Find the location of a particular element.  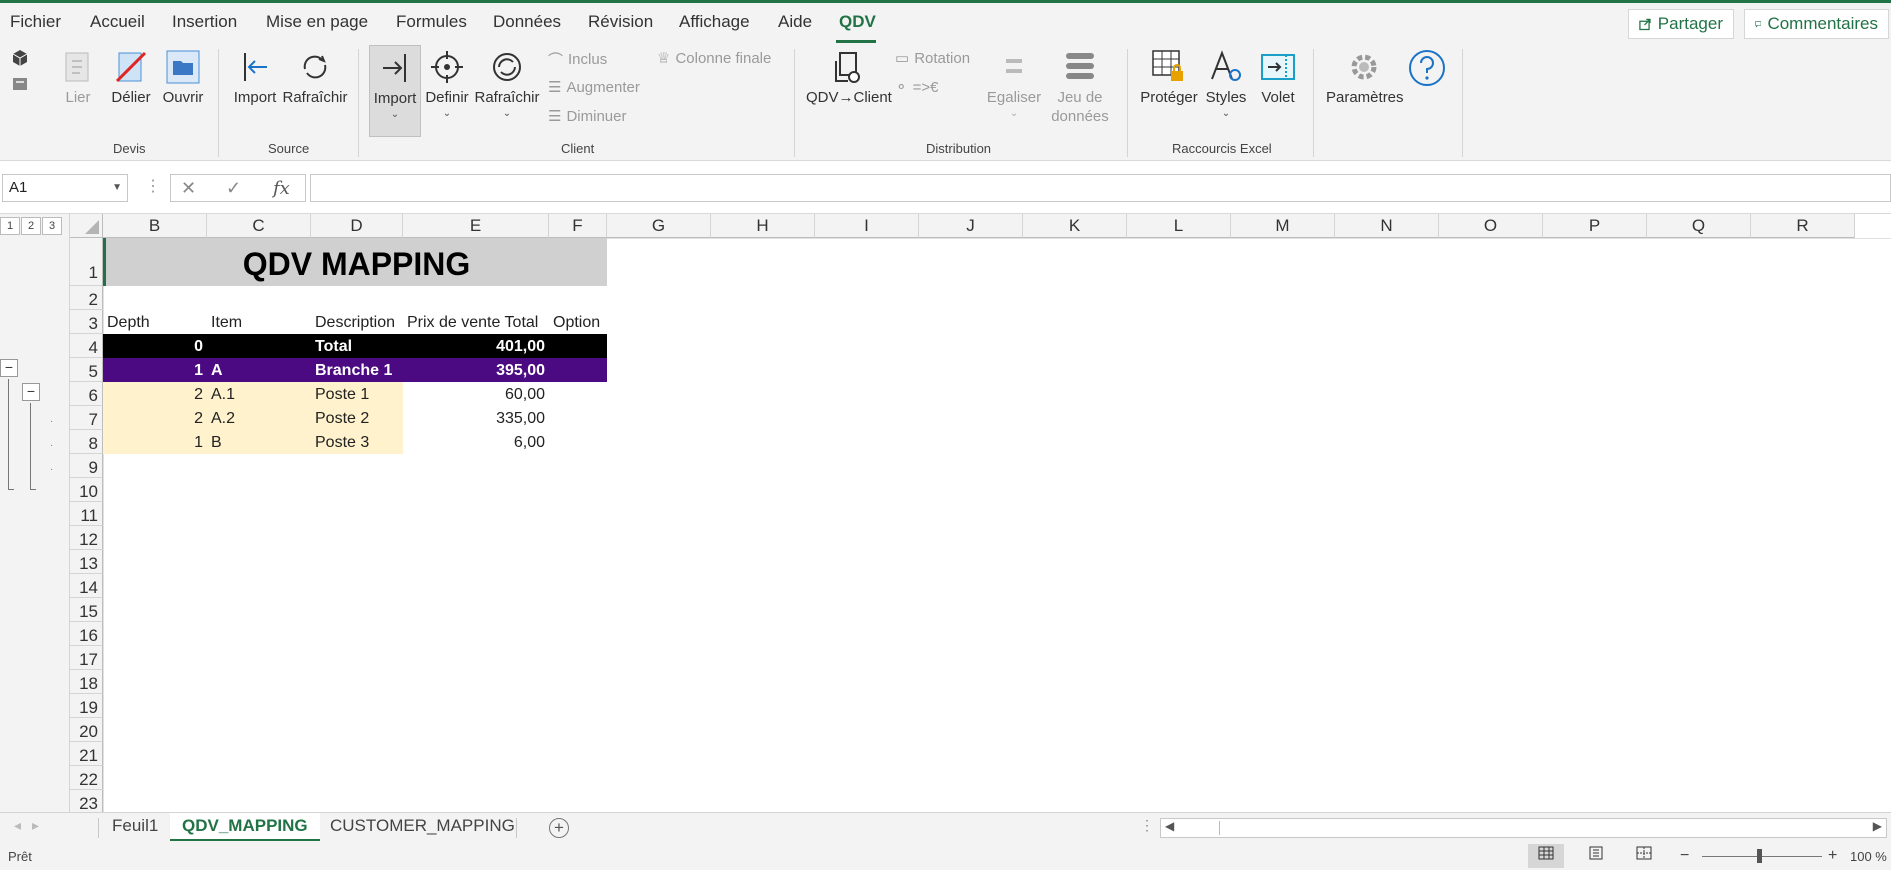

scroll-right-icon: ▶ is located at coordinates (1877, 826).